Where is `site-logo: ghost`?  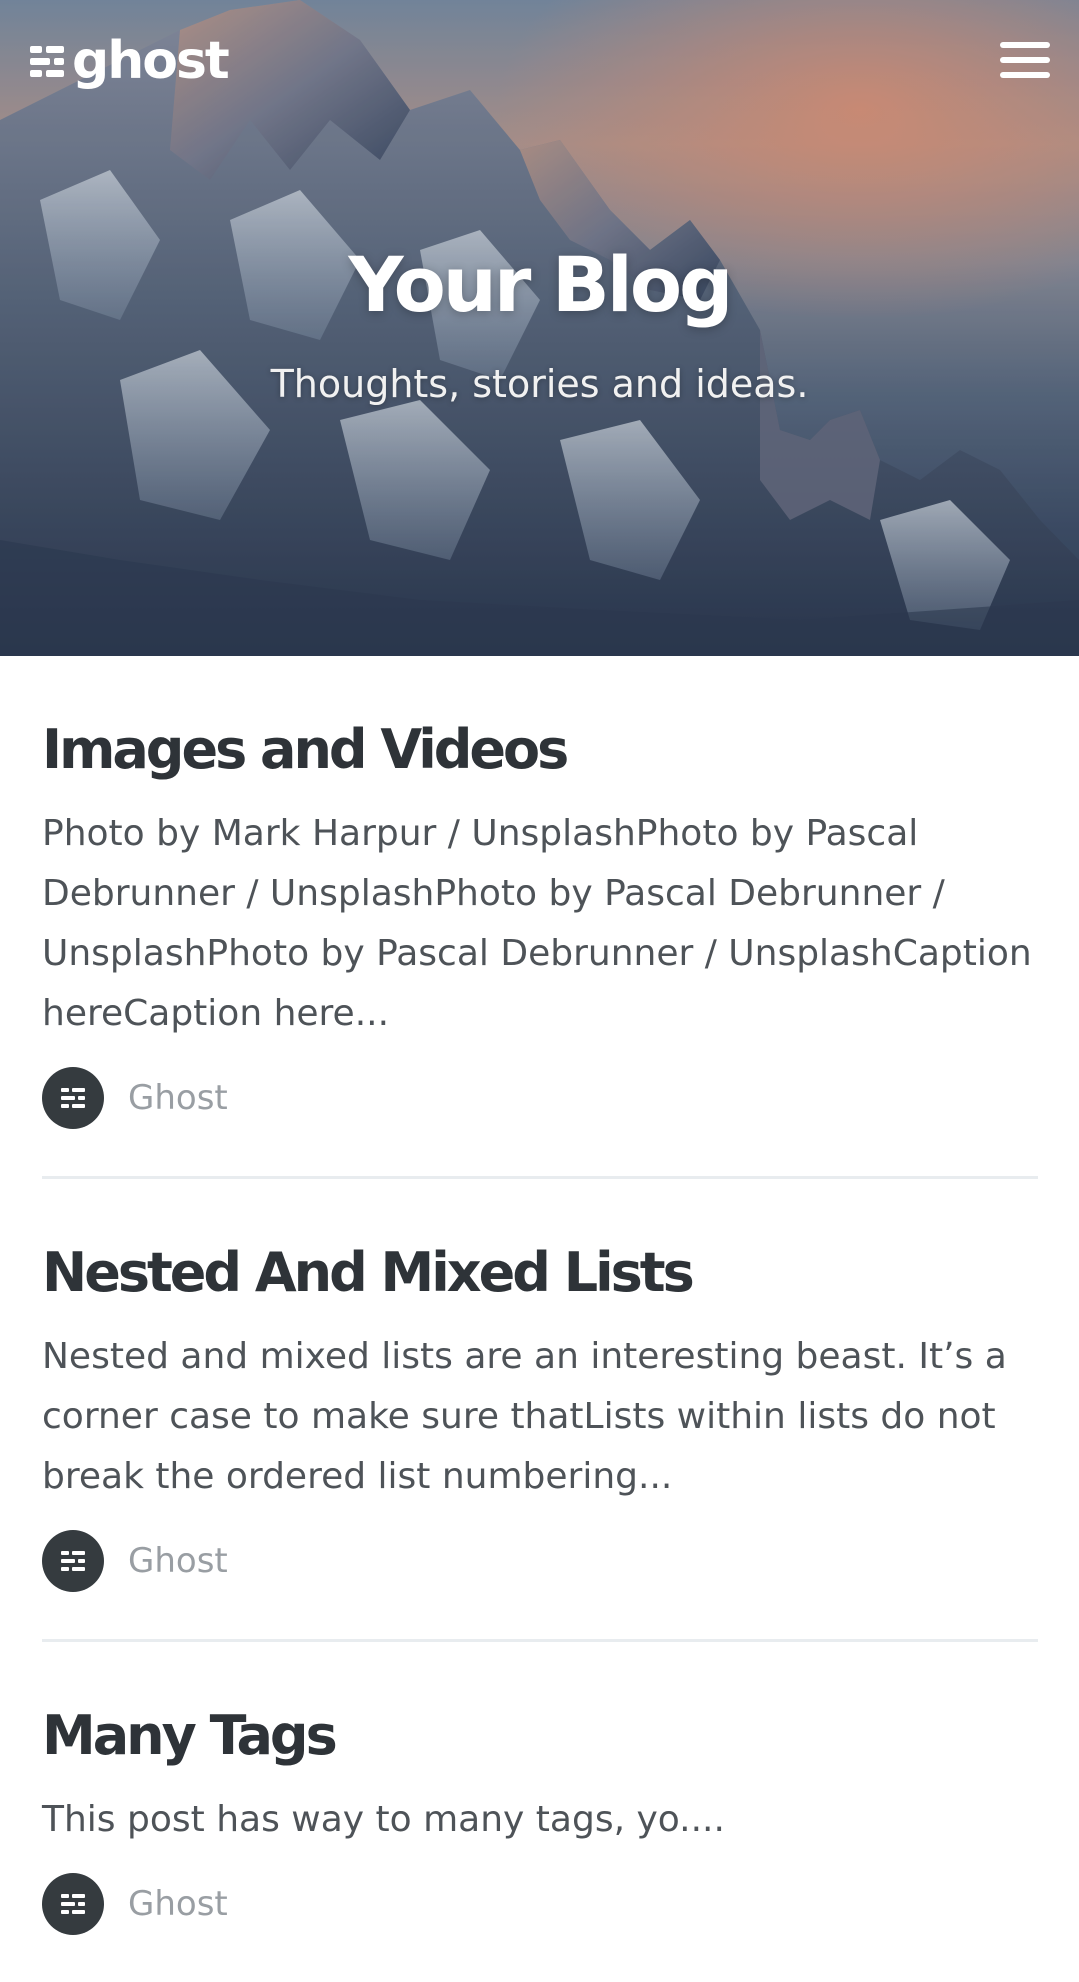 site-logo: ghost is located at coordinates (130, 61).